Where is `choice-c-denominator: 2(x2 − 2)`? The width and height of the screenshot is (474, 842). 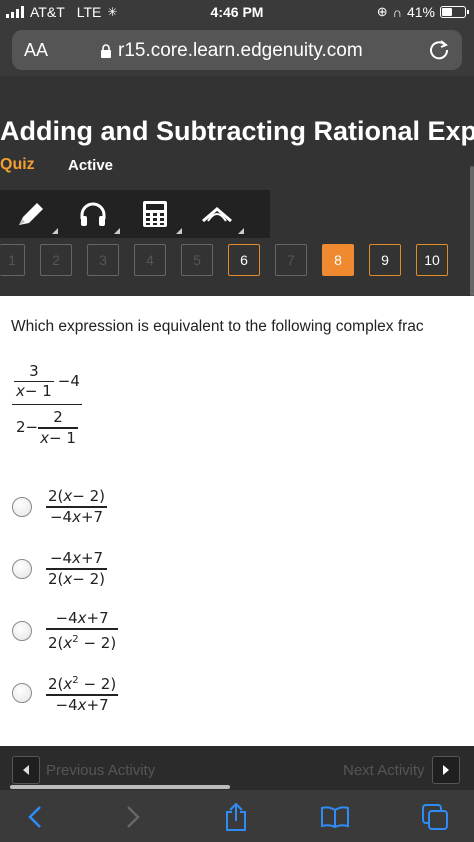
choice-c-denominator: 2(x2 − 2) is located at coordinates (82, 642).